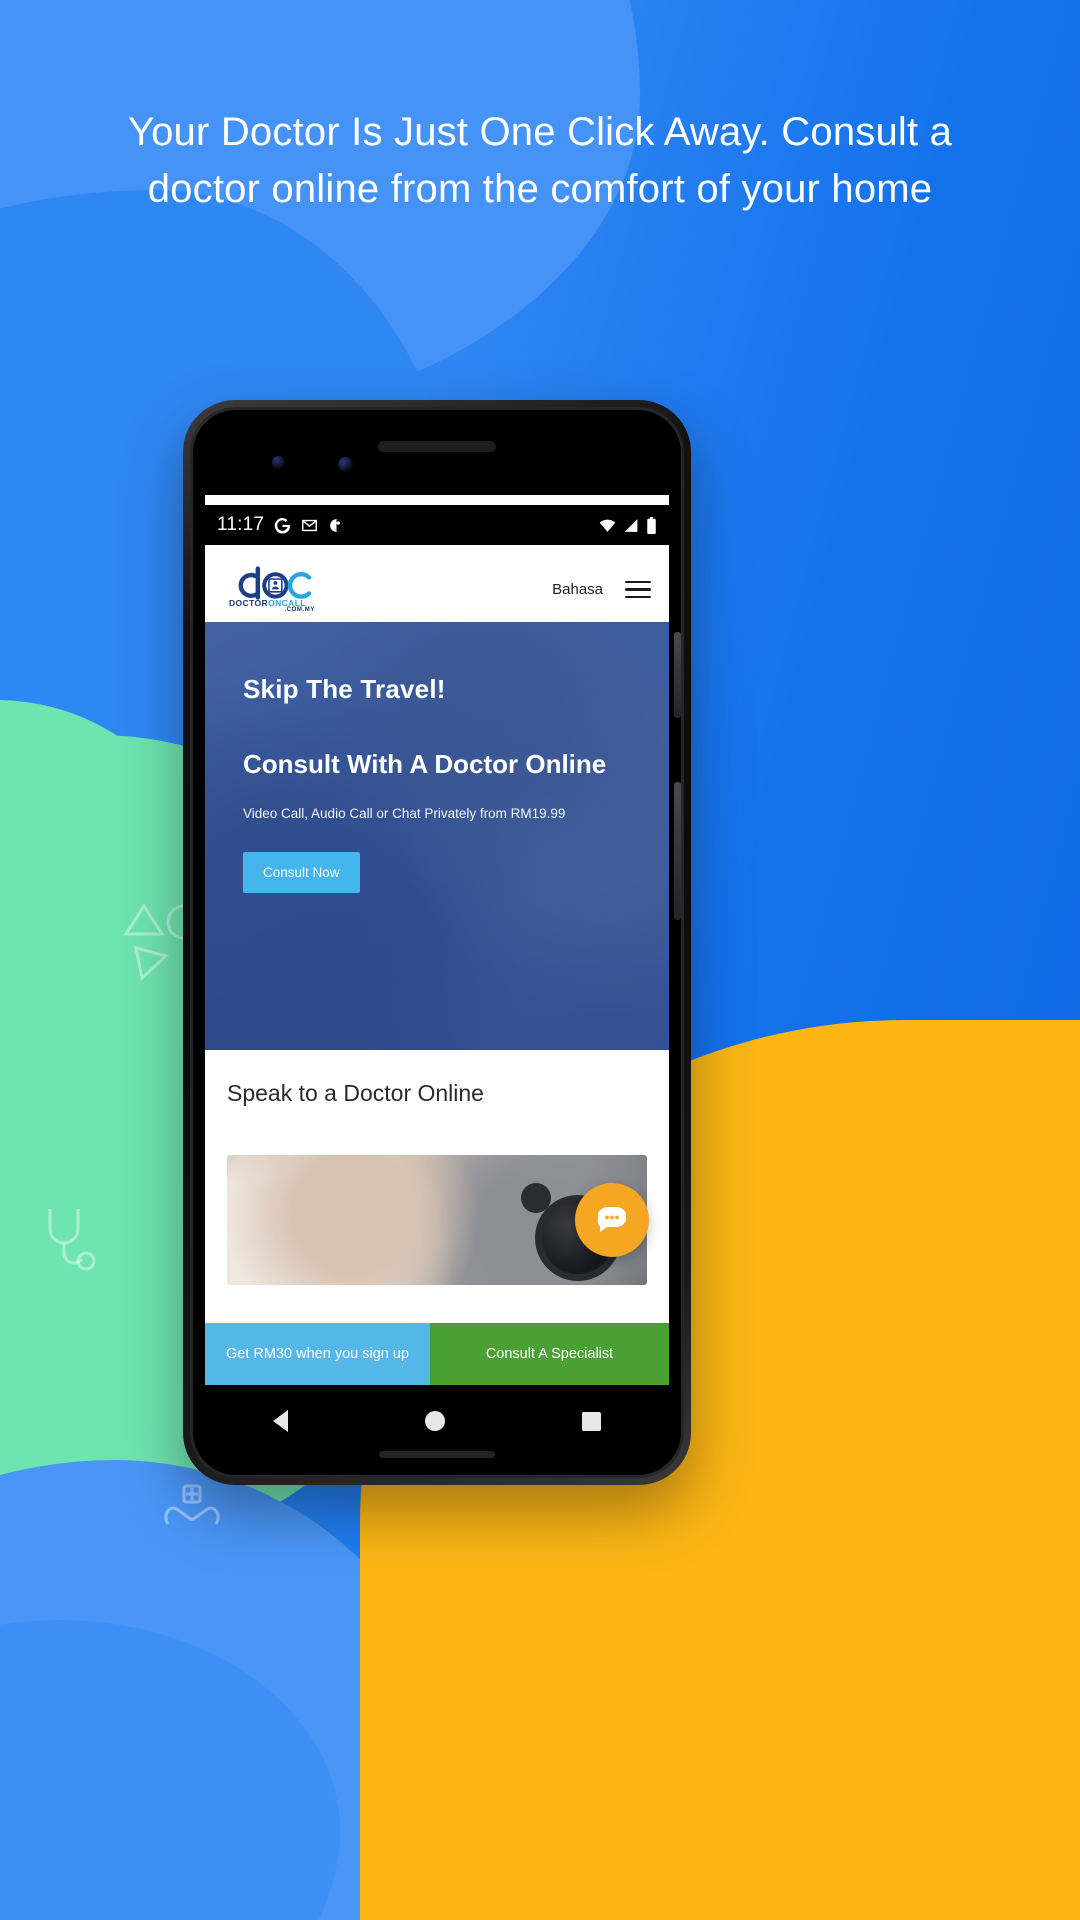 Image resolution: width=1080 pixels, height=1920 pixels. Describe the element at coordinates (437, 525) in the screenshot. I see `status-bar: 11:17` at that location.